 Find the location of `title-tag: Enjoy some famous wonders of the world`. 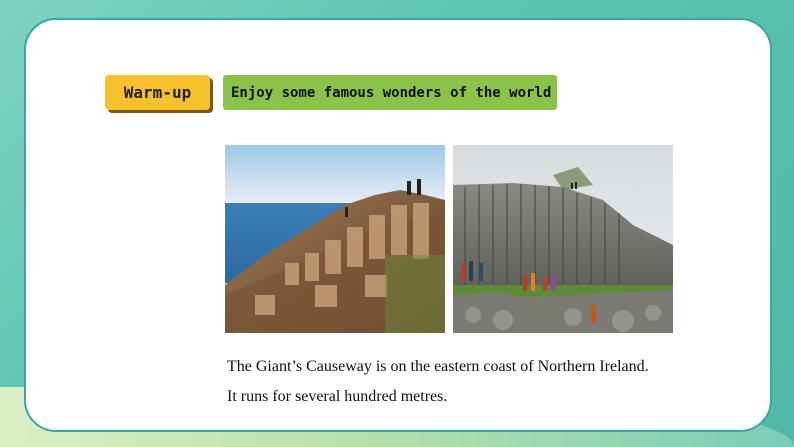

title-tag: Enjoy some famous wonders of the world is located at coordinates (390, 92).